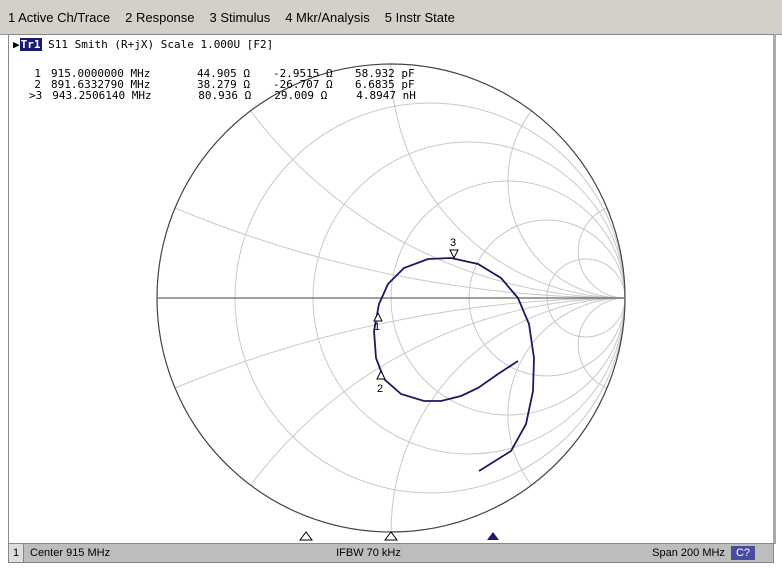 The width and height of the screenshot is (782, 570). Describe the element at coordinates (419, 17) in the screenshot. I see `menu-instr-state: 5 Instr State` at that location.